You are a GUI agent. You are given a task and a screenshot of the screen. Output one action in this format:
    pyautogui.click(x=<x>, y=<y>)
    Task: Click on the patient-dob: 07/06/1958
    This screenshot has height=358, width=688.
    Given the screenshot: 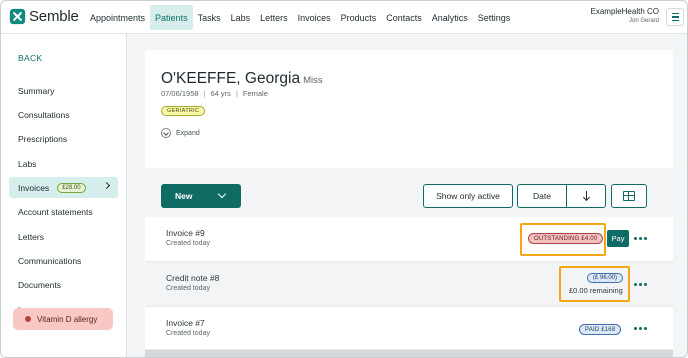 What is the action you would take?
    pyautogui.click(x=180, y=93)
    